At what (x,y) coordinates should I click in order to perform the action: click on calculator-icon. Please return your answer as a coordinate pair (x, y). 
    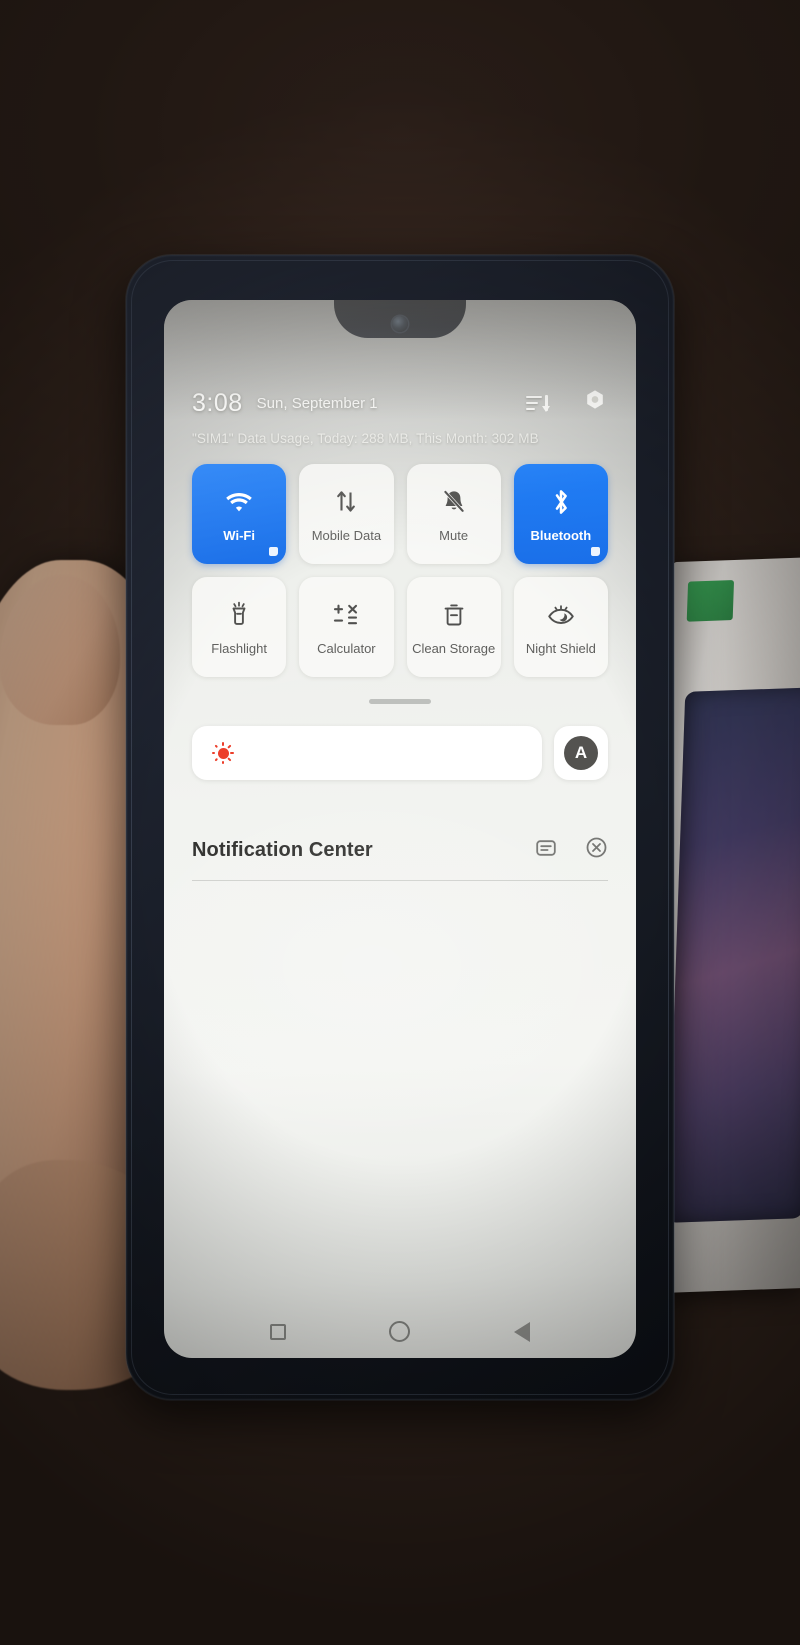
    Looking at the image, I should click on (346, 615).